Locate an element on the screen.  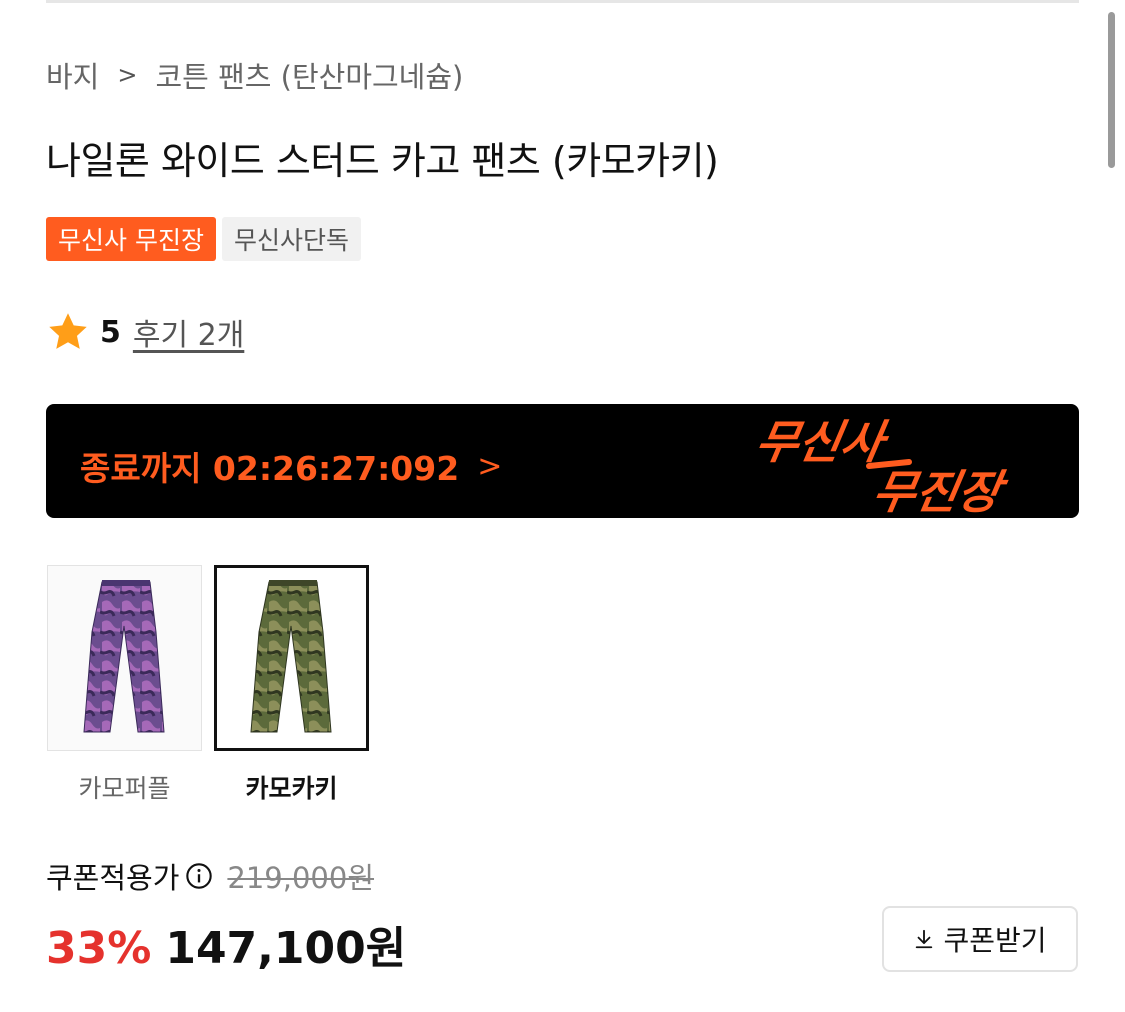
final-price-row: 33% 147,100원 is located at coordinates (226, 944).